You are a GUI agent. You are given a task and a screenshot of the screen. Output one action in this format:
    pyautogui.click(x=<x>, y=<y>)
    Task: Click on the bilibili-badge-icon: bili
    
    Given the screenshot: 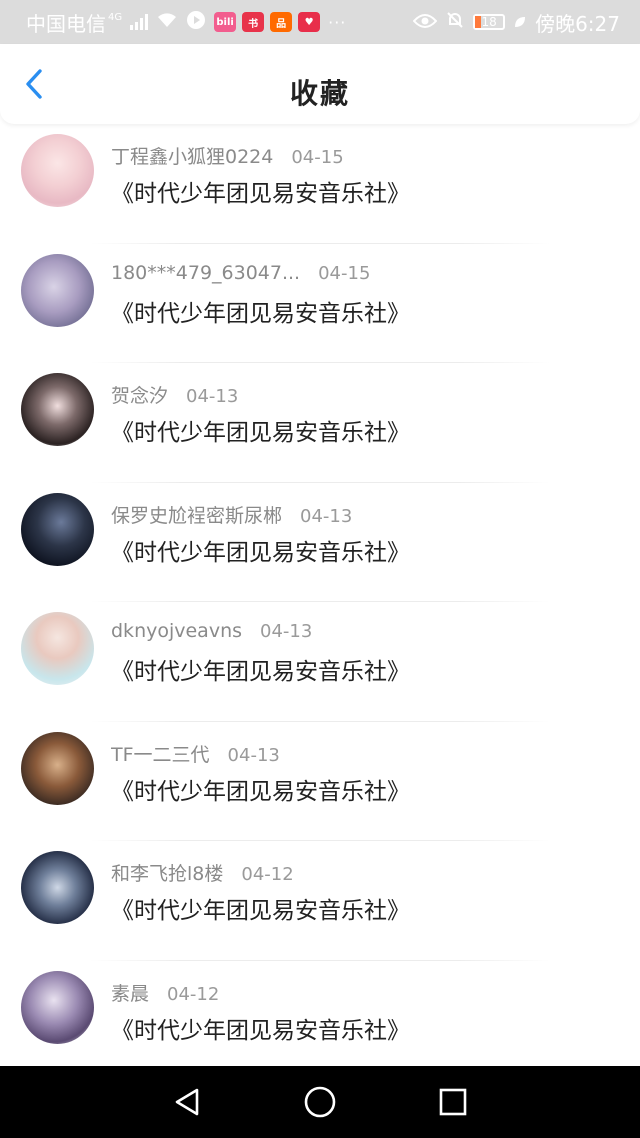 What is the action you would take?
    pyautogui.click(x=225, y=22)
    